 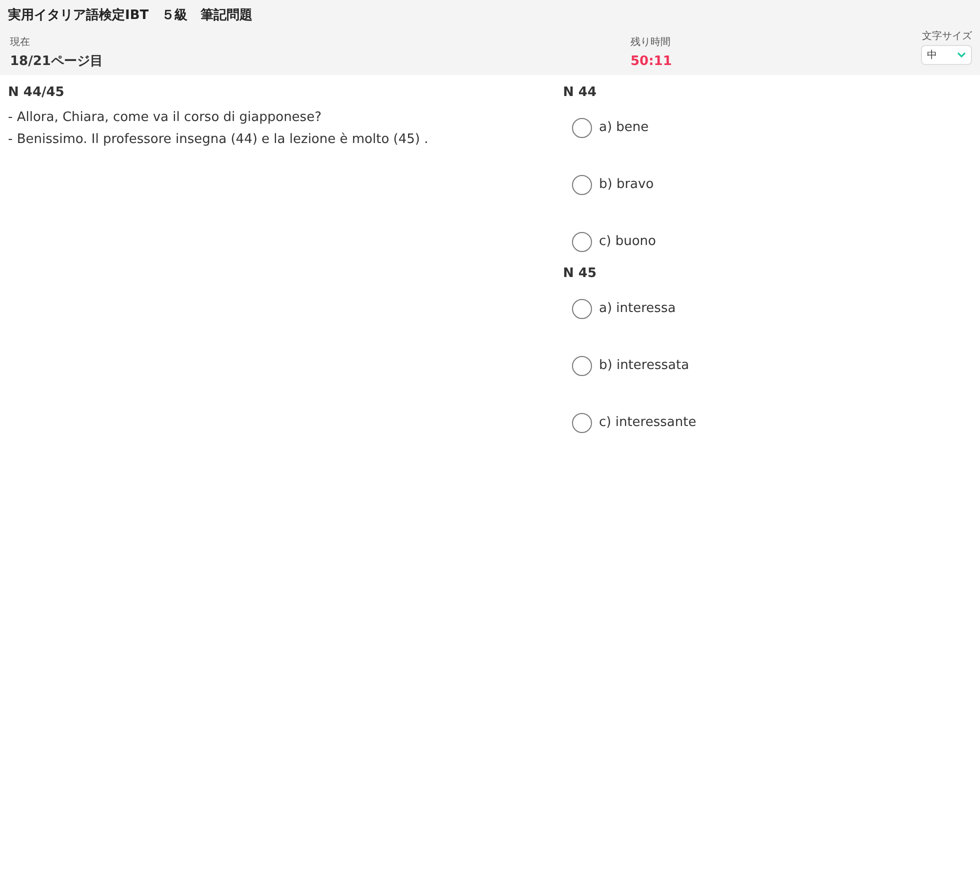 What do you see at coordinates (634, 423) in the screenshot?
I see `answer-option: c) interessante` at bounding box center [634, 423].